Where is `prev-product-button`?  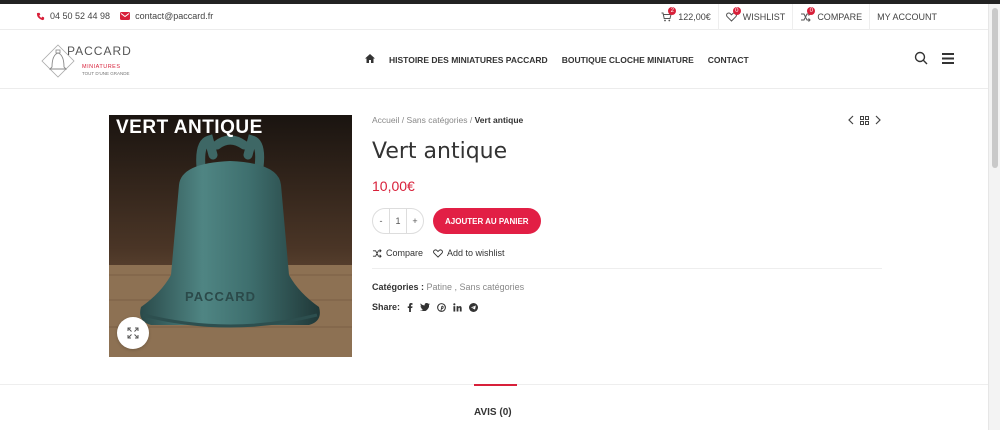
prev-product-button is located at coordinates (850, 120).